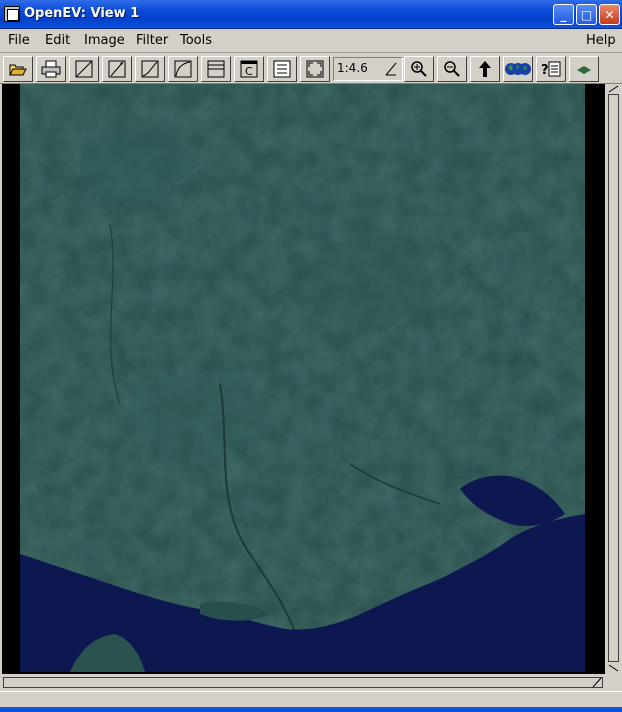  I want to click on scroll-down-icon, so click(613, 668).